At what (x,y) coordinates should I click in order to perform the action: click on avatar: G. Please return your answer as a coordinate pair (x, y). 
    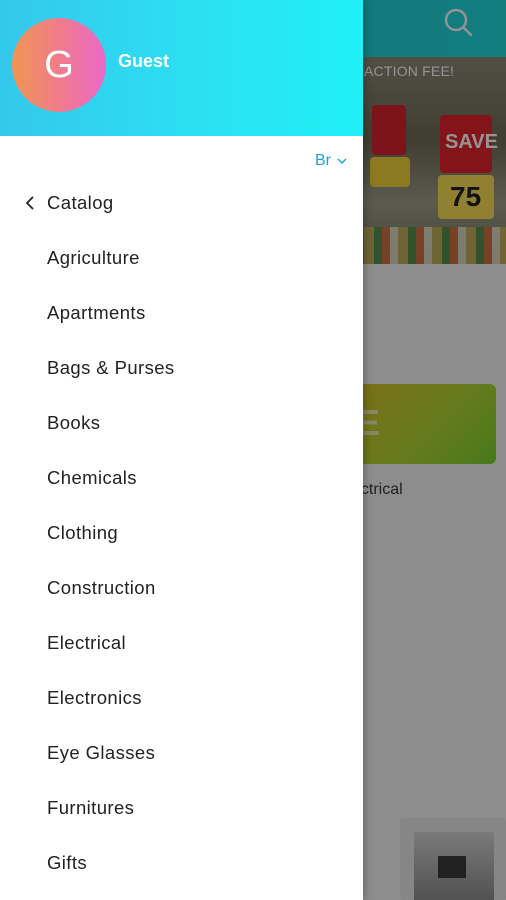
    Looking at the image, I should click on (59, 65).